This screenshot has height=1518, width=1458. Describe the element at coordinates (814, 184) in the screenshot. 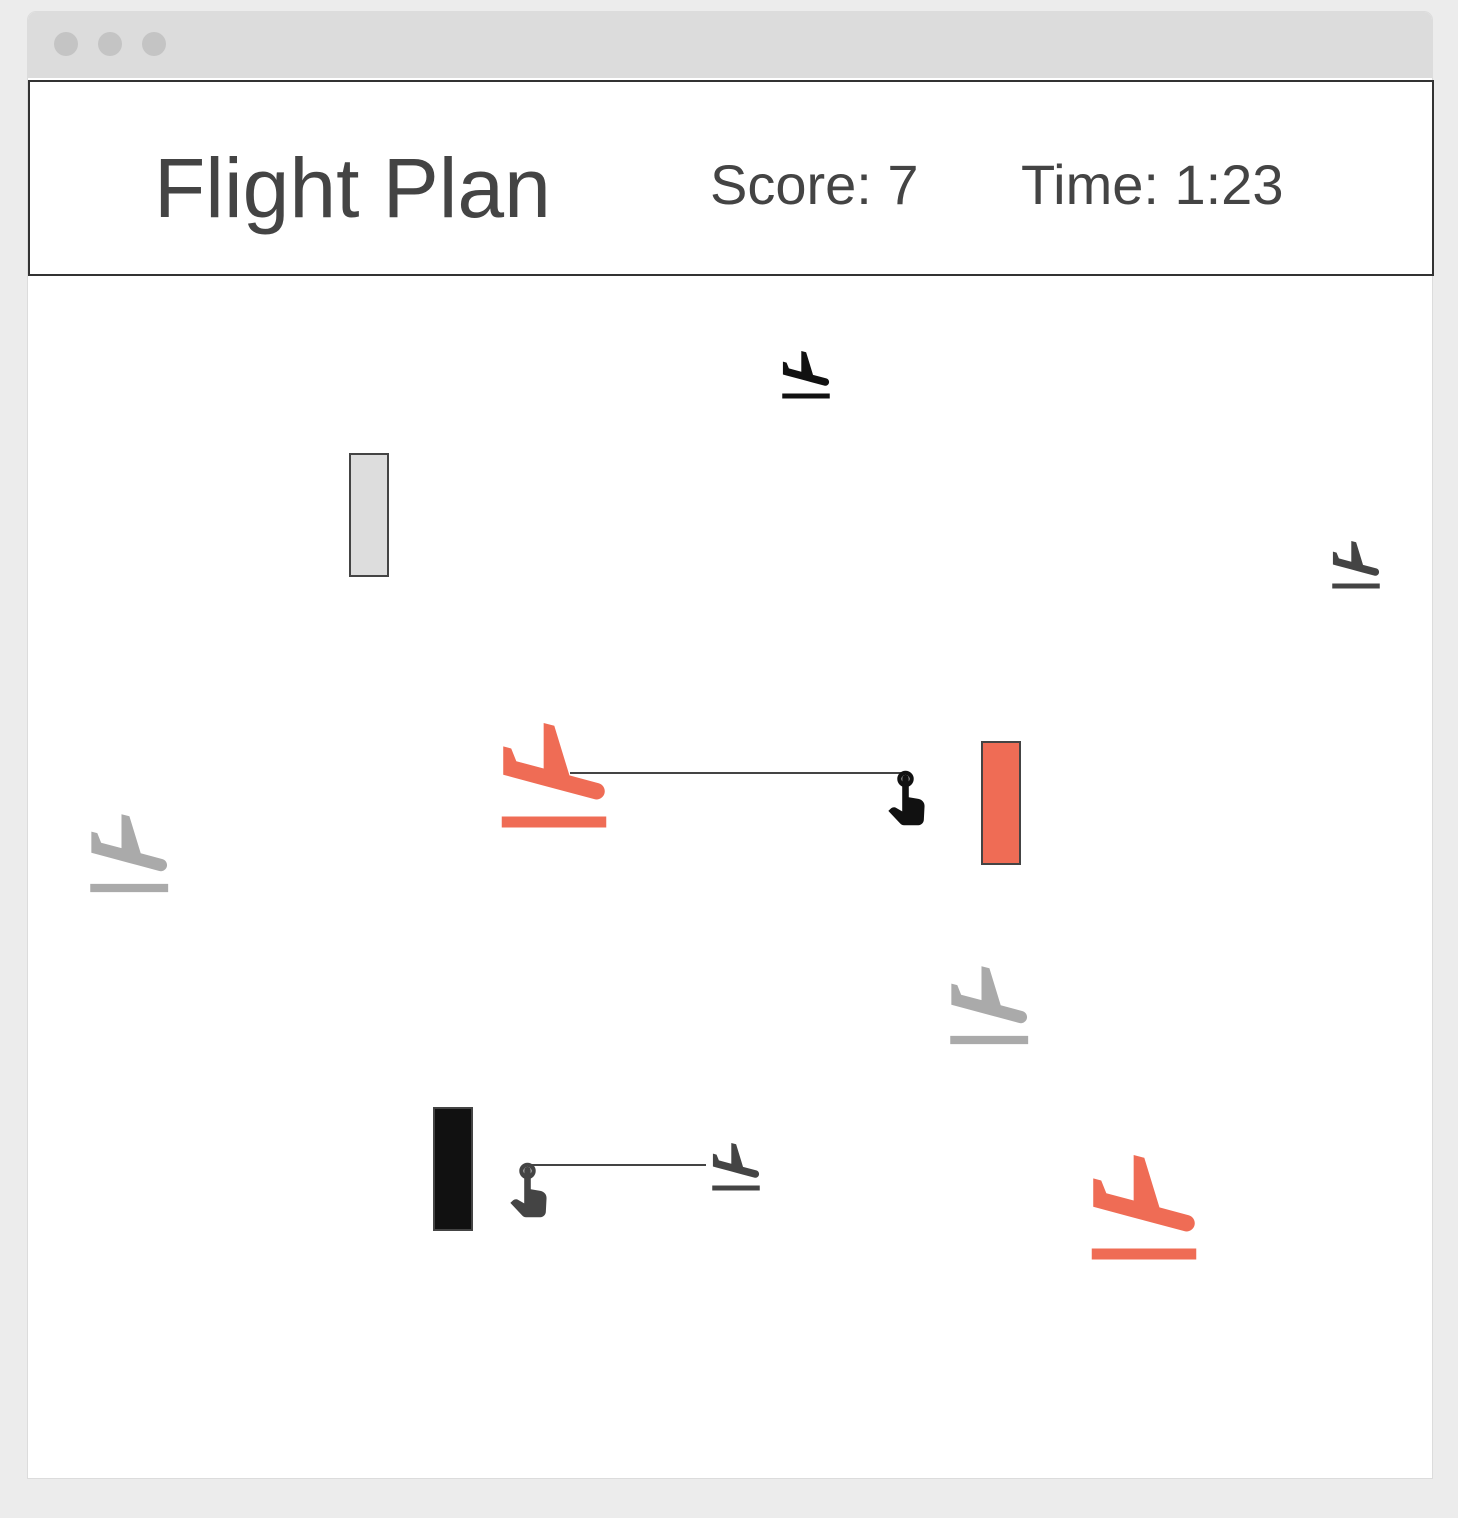

I see `score-display: Score: 7` at that location.